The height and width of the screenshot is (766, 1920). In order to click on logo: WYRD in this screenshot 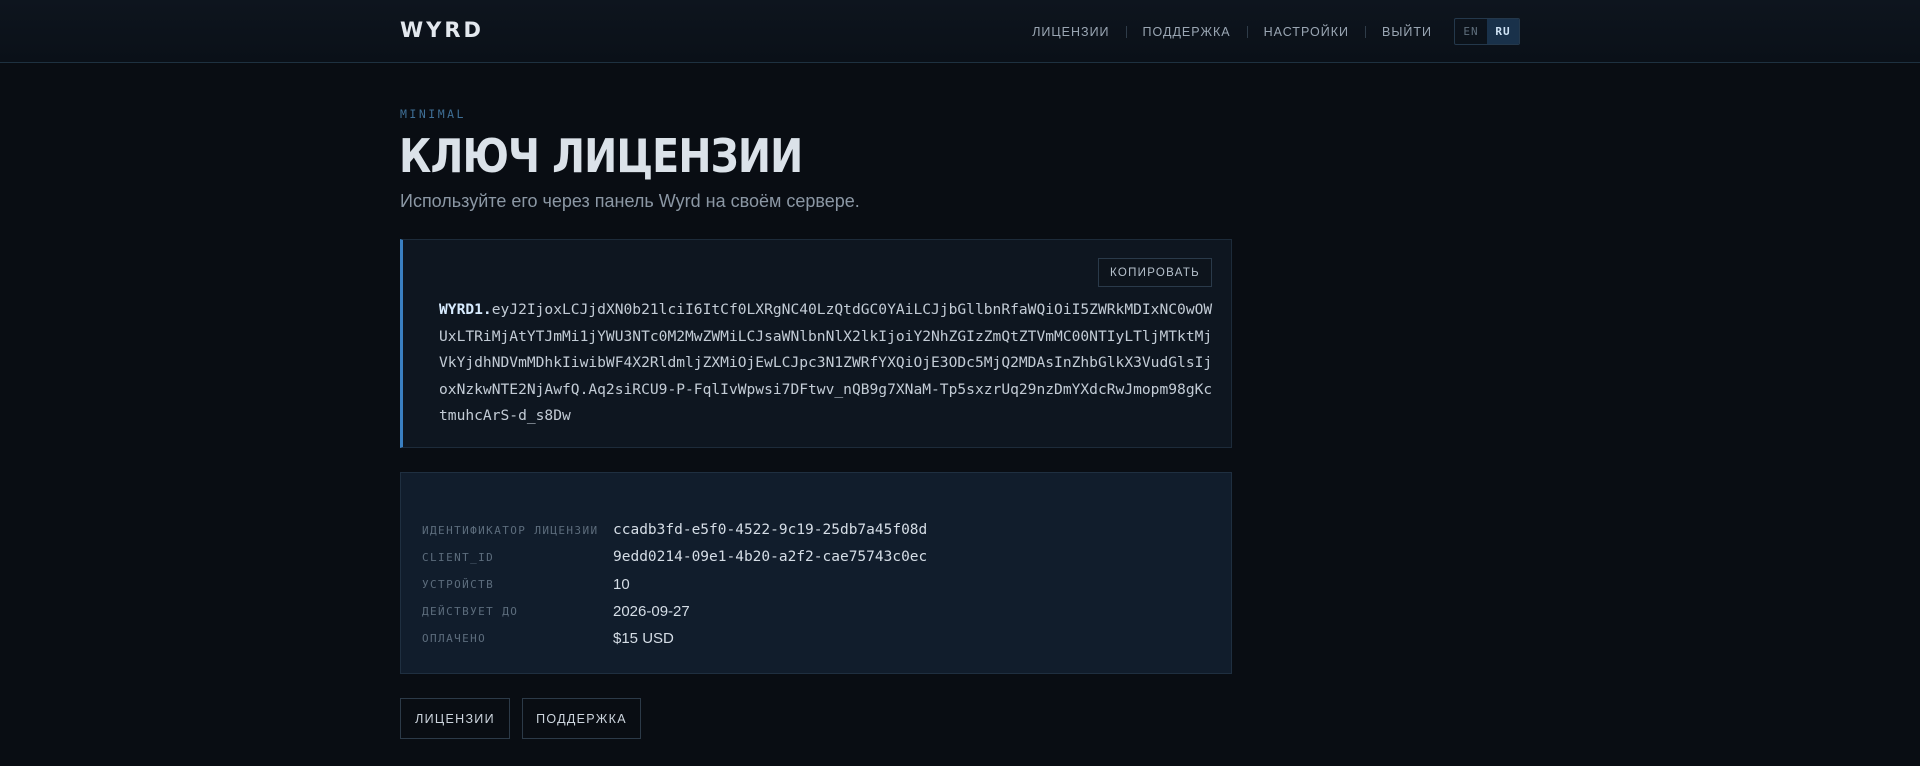, I will do `click(442, 30)`.